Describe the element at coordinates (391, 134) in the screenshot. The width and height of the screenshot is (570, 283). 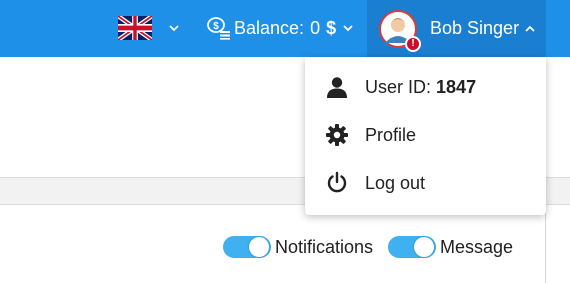
I see `profile-label: Profile` at that location.